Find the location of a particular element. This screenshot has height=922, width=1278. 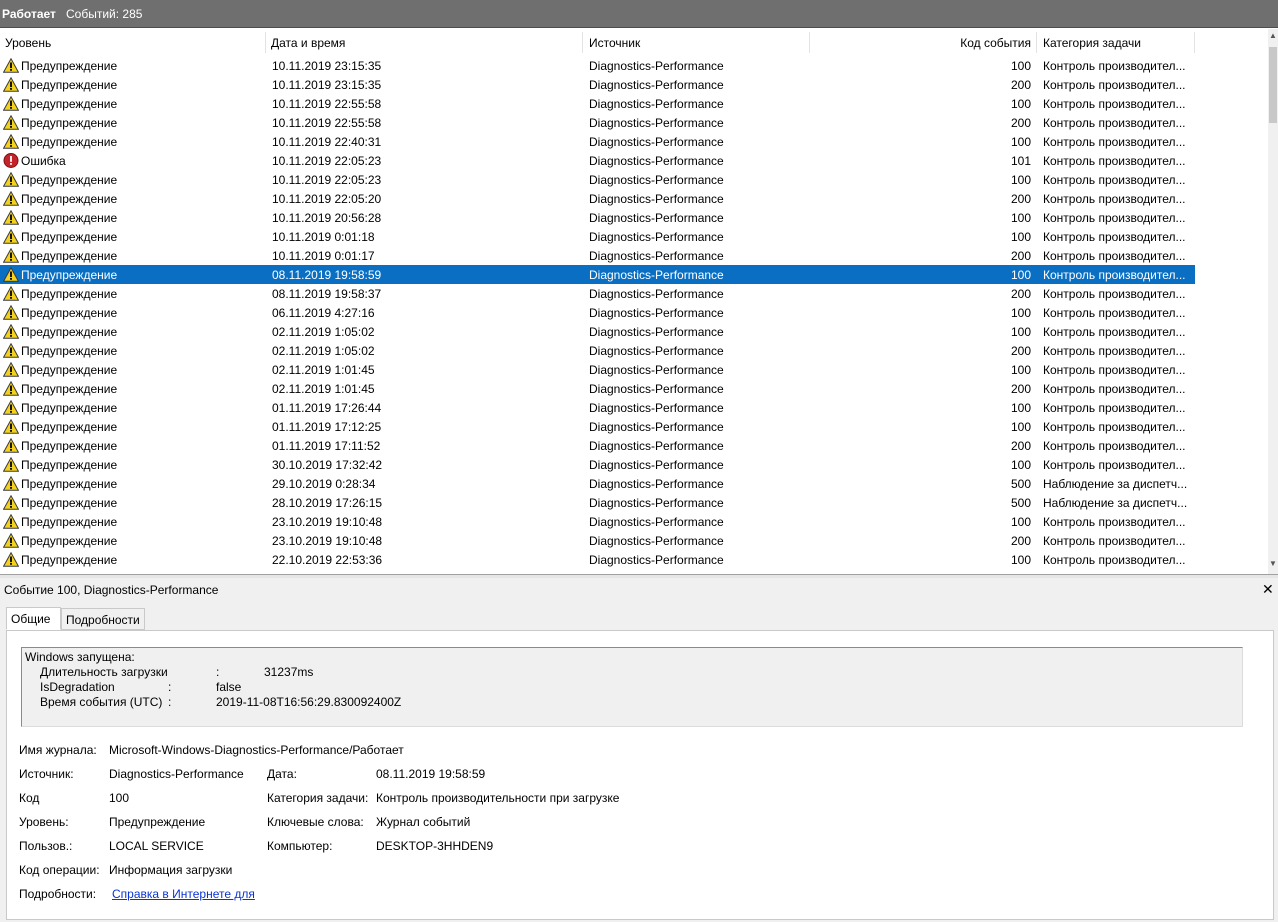

date-cell: 10.11.2019 22:40:31 is located at coordinates (327, 142).